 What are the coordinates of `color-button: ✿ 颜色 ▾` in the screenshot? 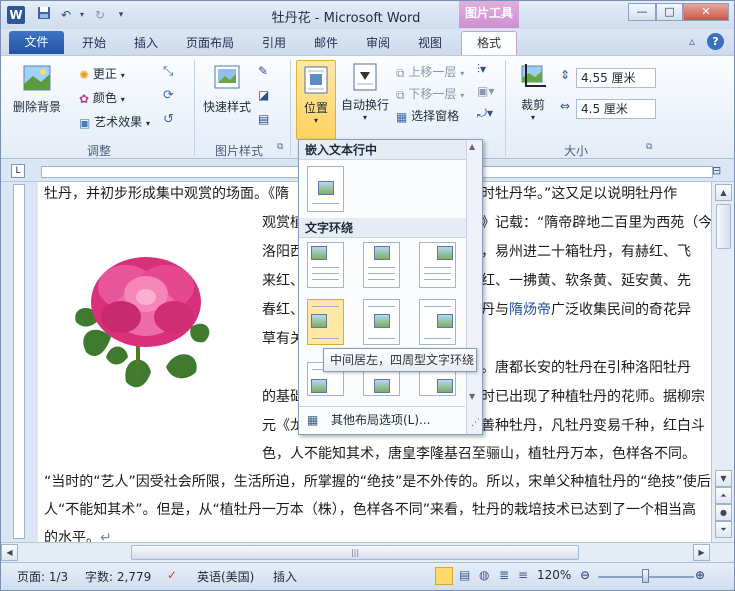 It's located at (102, 98).